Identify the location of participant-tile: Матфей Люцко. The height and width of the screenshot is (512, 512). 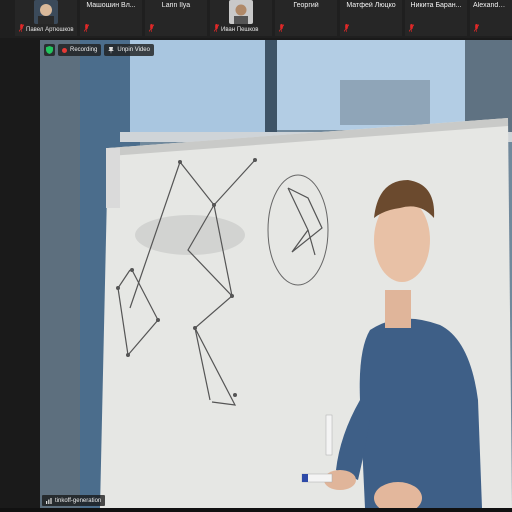
(371, 18).